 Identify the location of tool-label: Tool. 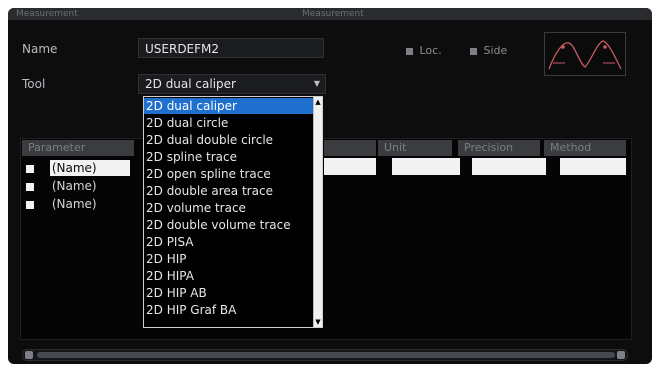
(34, 84).